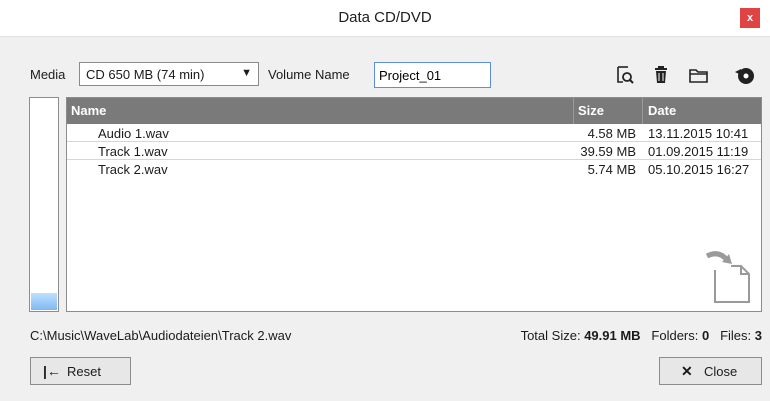 The height and width of the screenshot is (401, 770). What do you see at coordinates (414, 151) in the screenshot?
I see `file-row: Track 1.wav 39.59 MB 01.09.2015 11:19` at bounding box center [414, 151].